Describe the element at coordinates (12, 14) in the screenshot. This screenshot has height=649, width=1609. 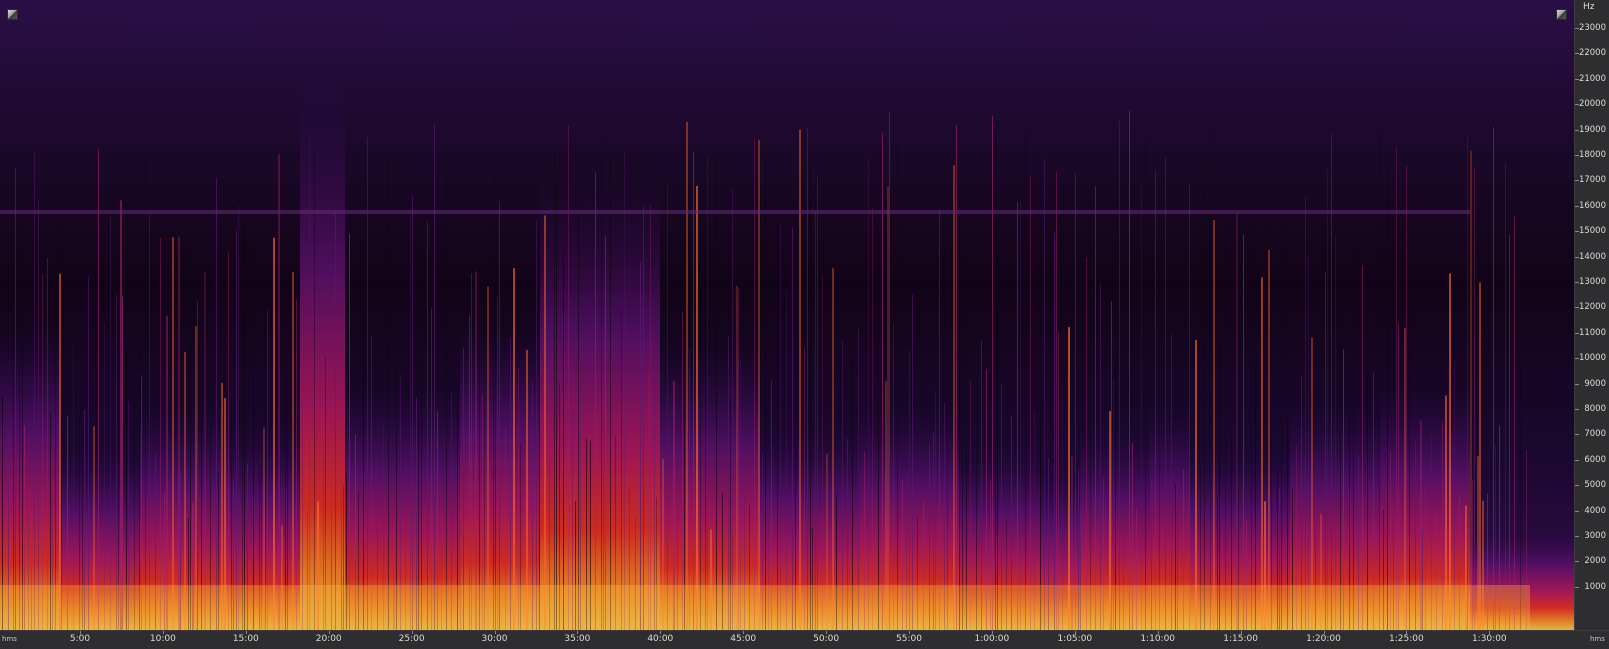
I see `zoom-corner-left-button` at that location.